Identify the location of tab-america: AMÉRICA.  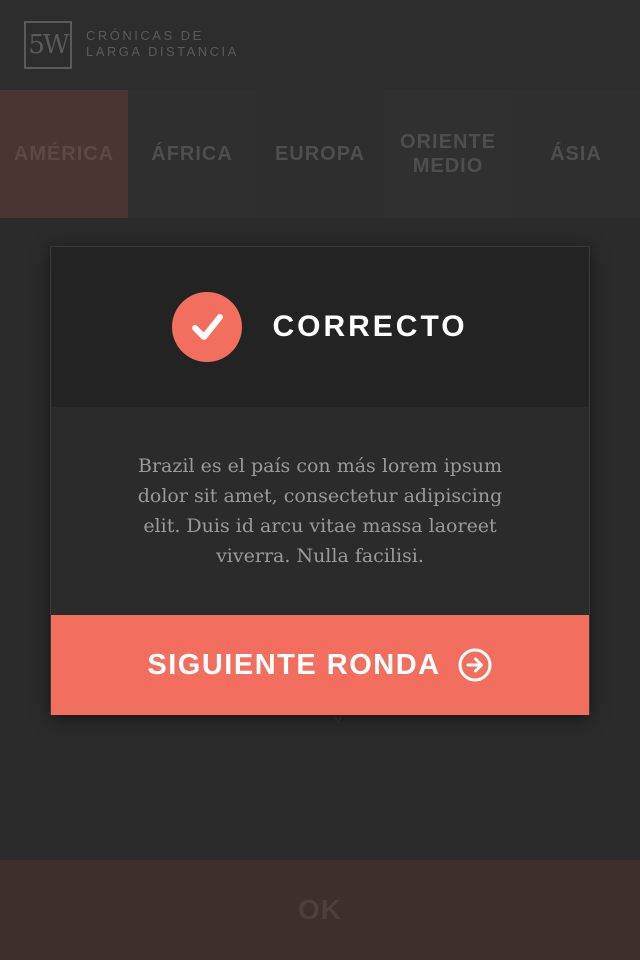
(64, 154).